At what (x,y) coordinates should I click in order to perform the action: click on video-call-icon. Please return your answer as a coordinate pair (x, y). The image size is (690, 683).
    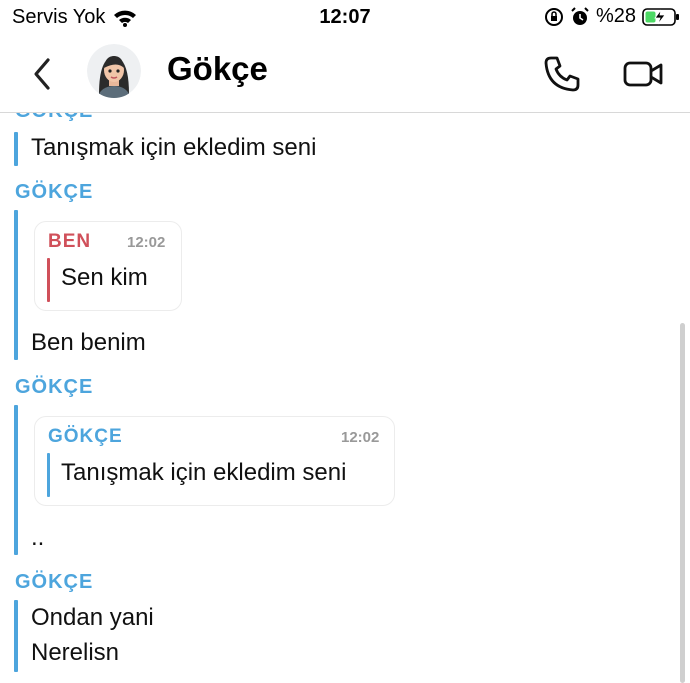
    Looking at the image, I should click on (643, 74).